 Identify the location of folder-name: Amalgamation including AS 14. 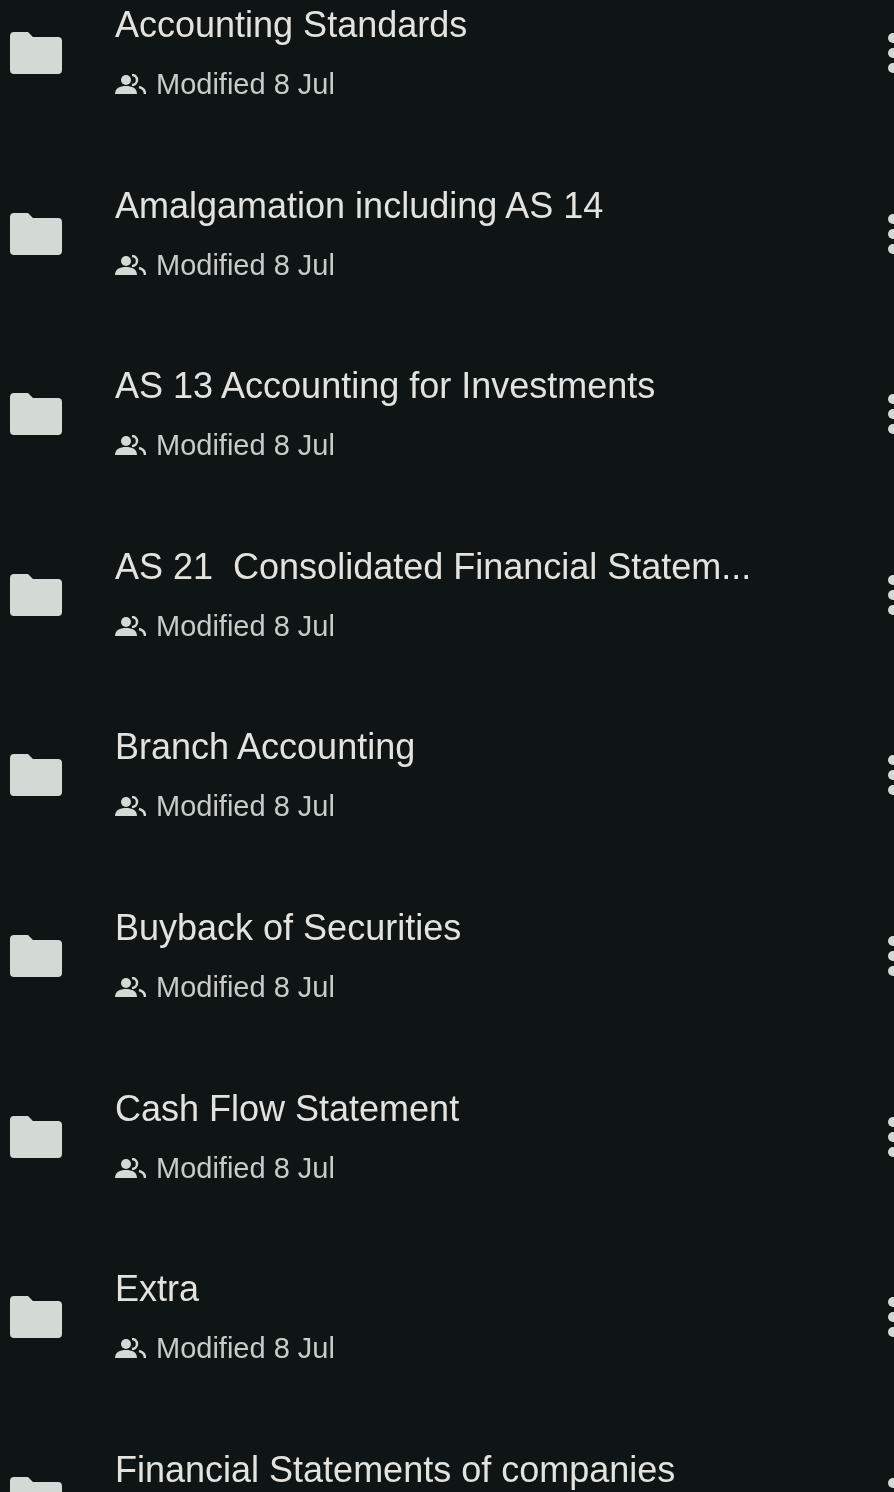
(359, 205).